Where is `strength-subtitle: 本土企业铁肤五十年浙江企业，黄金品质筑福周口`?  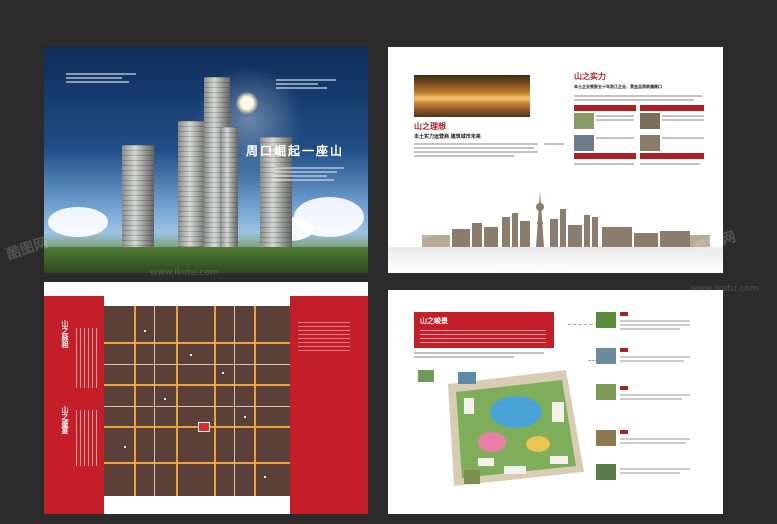 strength-subtitle: 本土企业铁肤五十年浙江企业，黄金品质筑福周口 is located at coordinates (618, 86).